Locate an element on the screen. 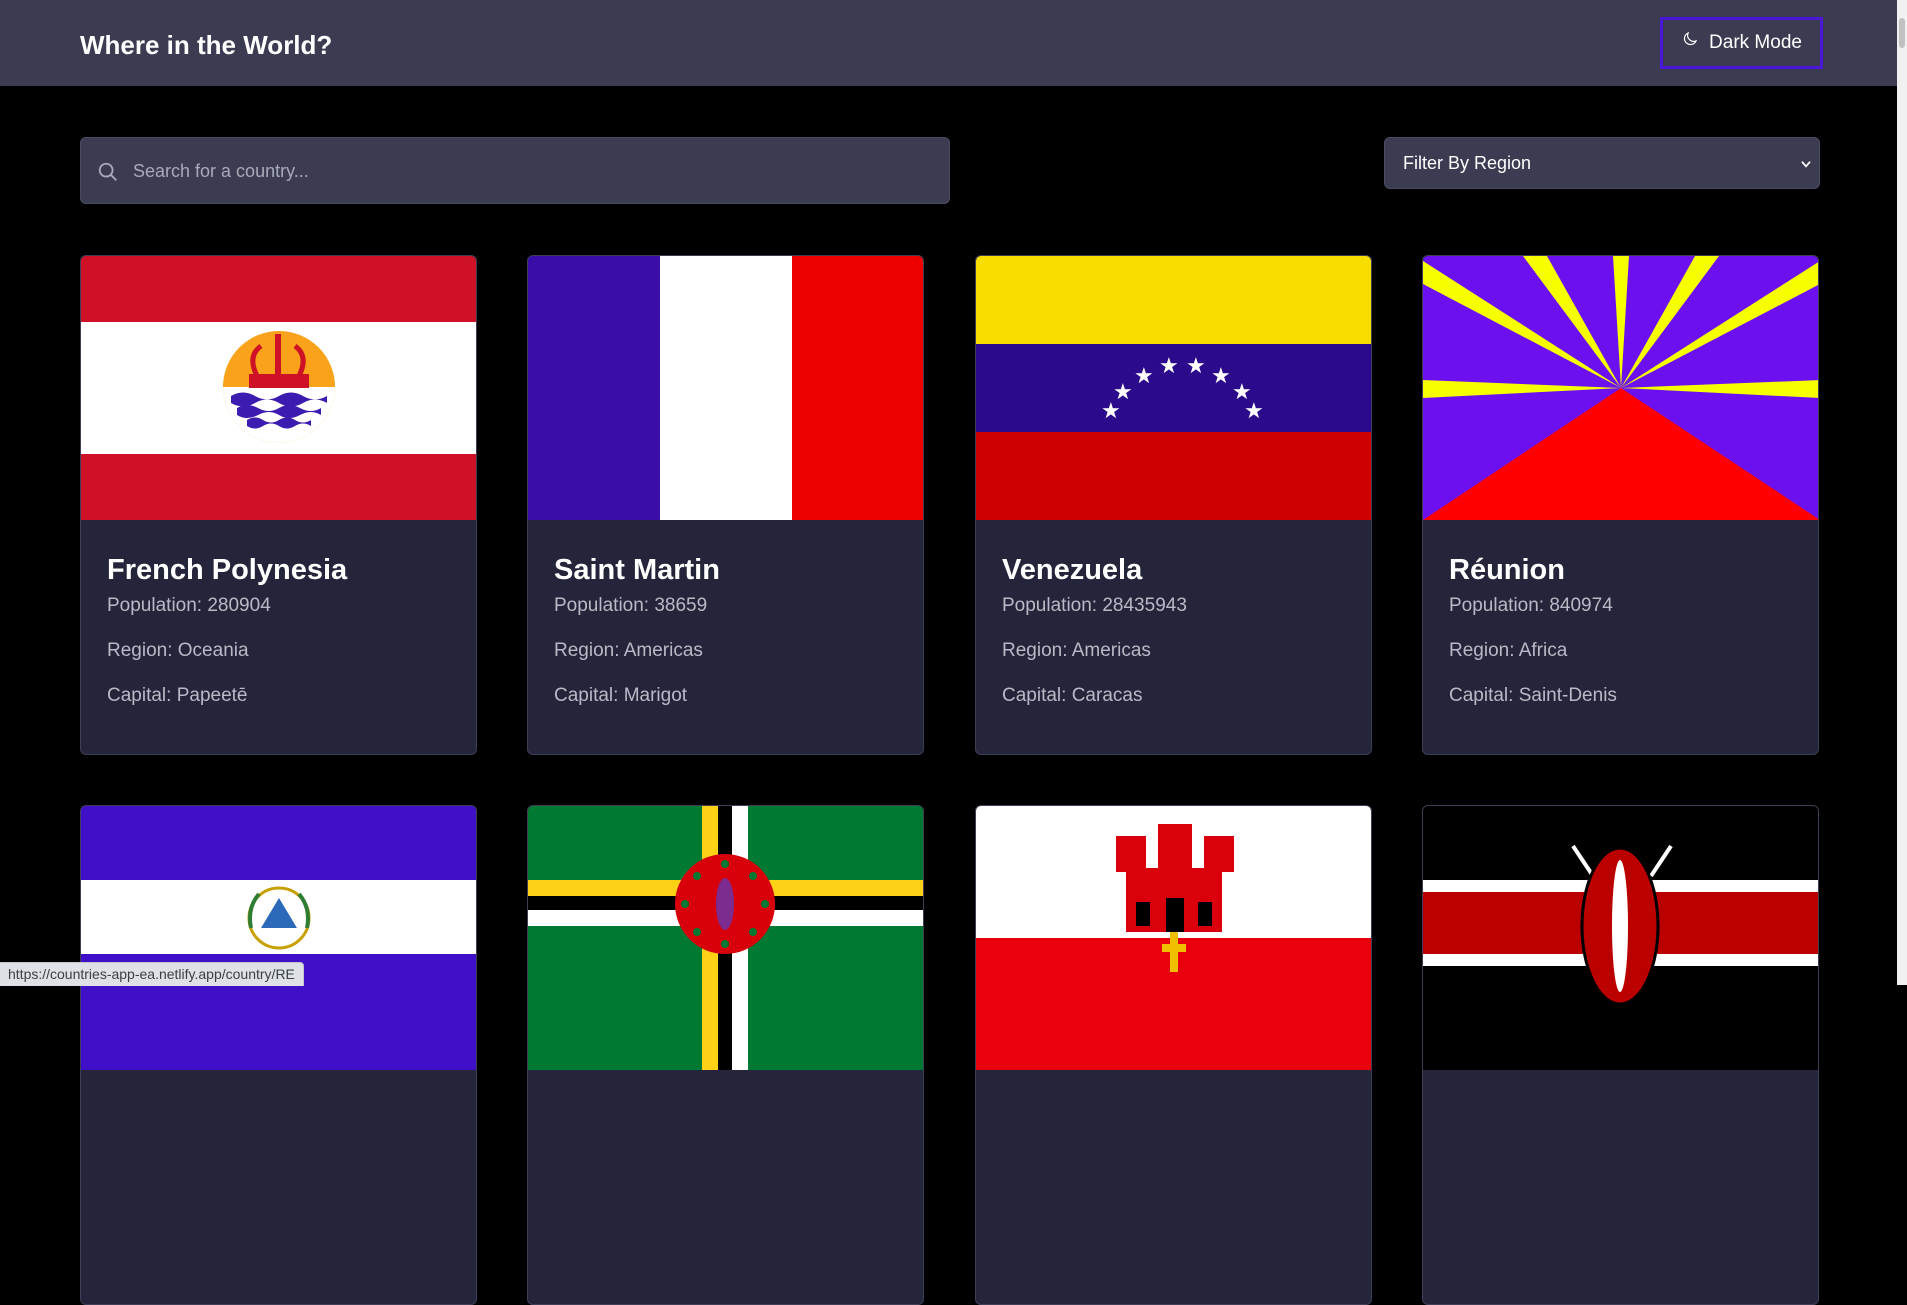  dark-mode-button: Dark Mode is located at coordinates (1741, 43).